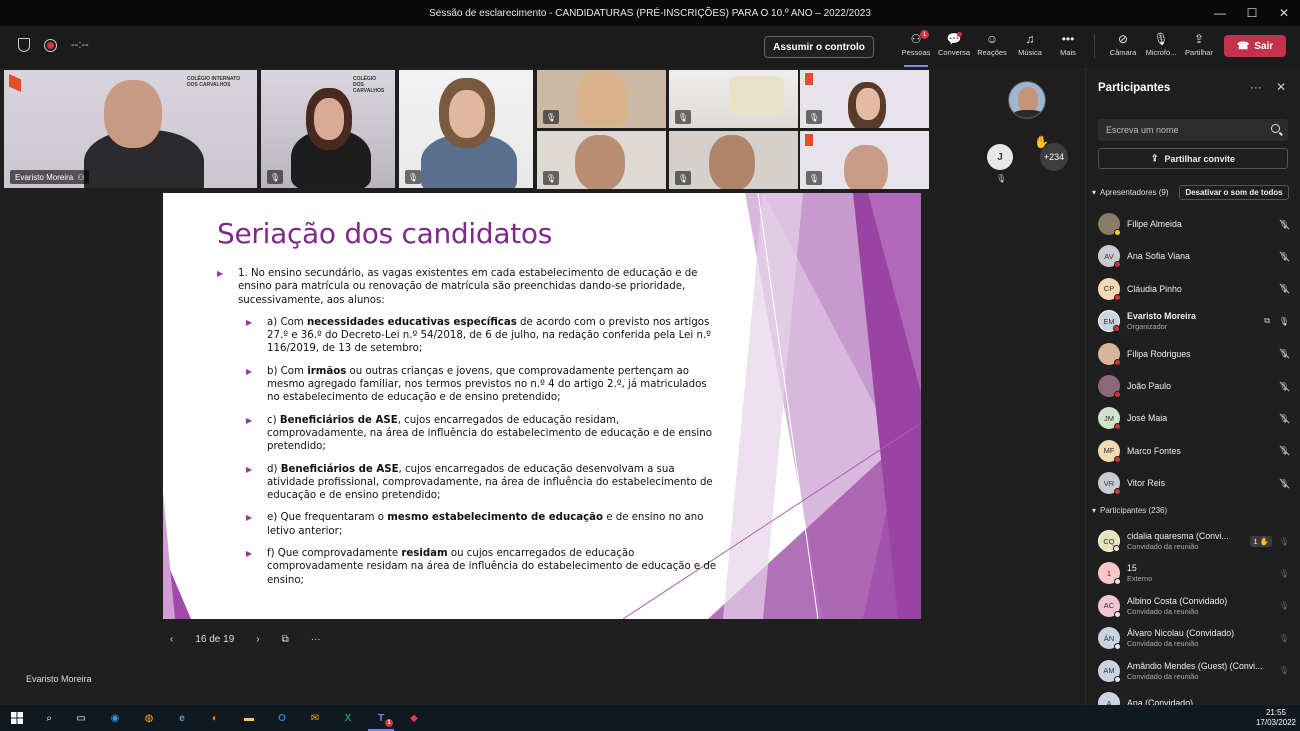 This screenshot has height=731, width=1300. Describe the element at coordinates (171, 639) in the screenshot. I see `prev-slide-icon: ‹` at that location.